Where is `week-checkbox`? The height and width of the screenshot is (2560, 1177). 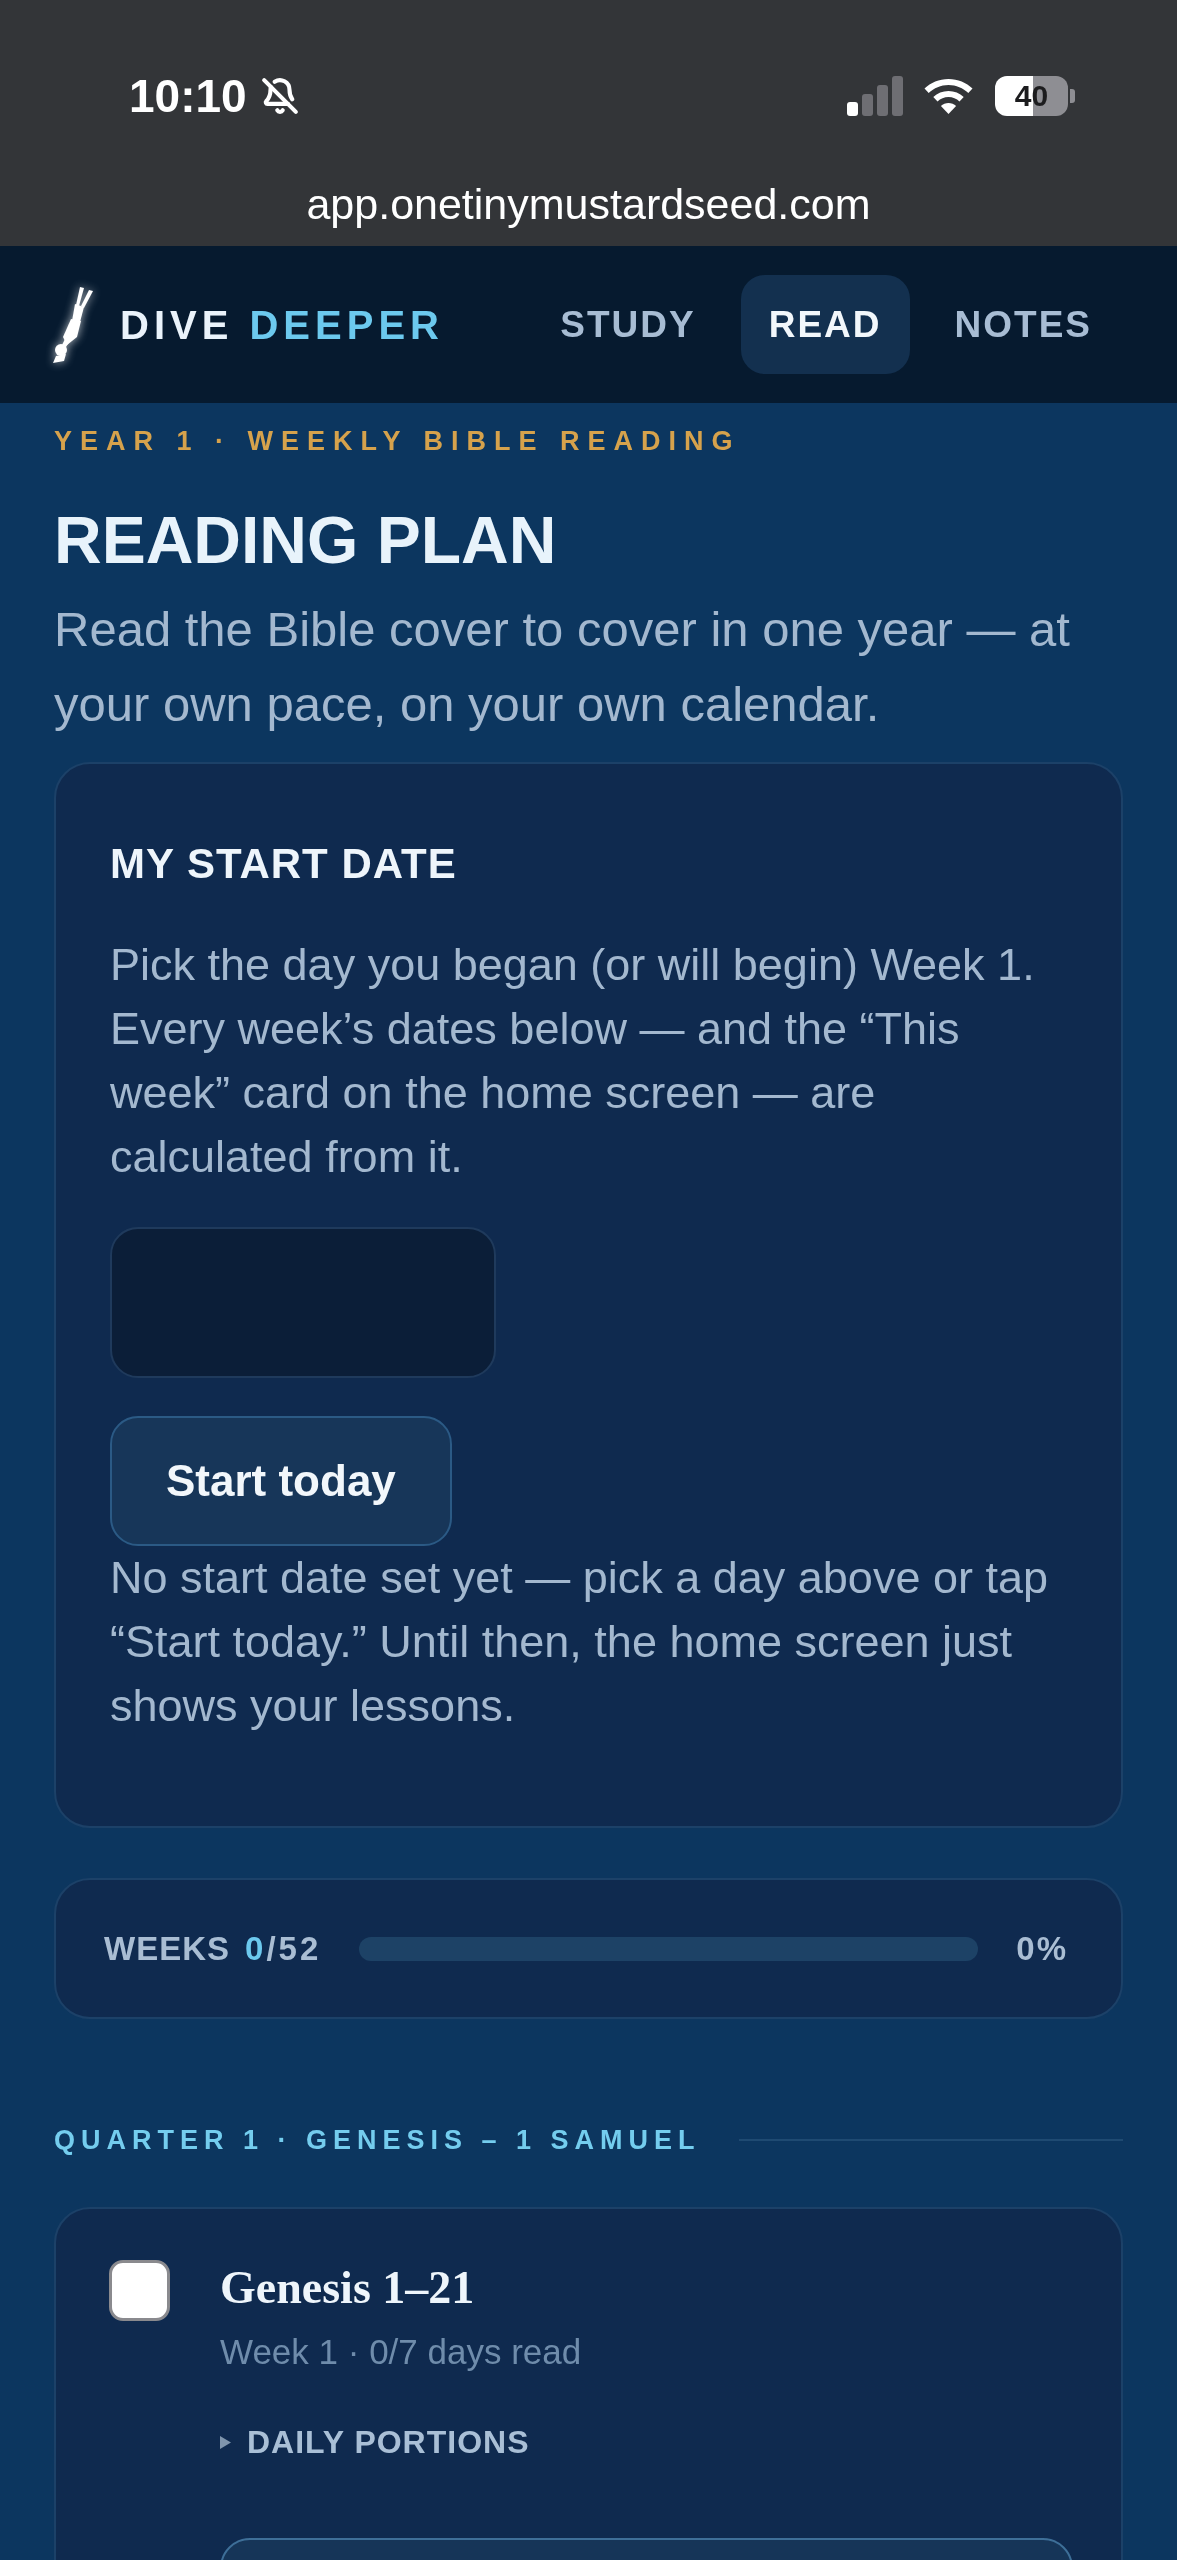
week-checkbox is located at coordinates (139, 2290).